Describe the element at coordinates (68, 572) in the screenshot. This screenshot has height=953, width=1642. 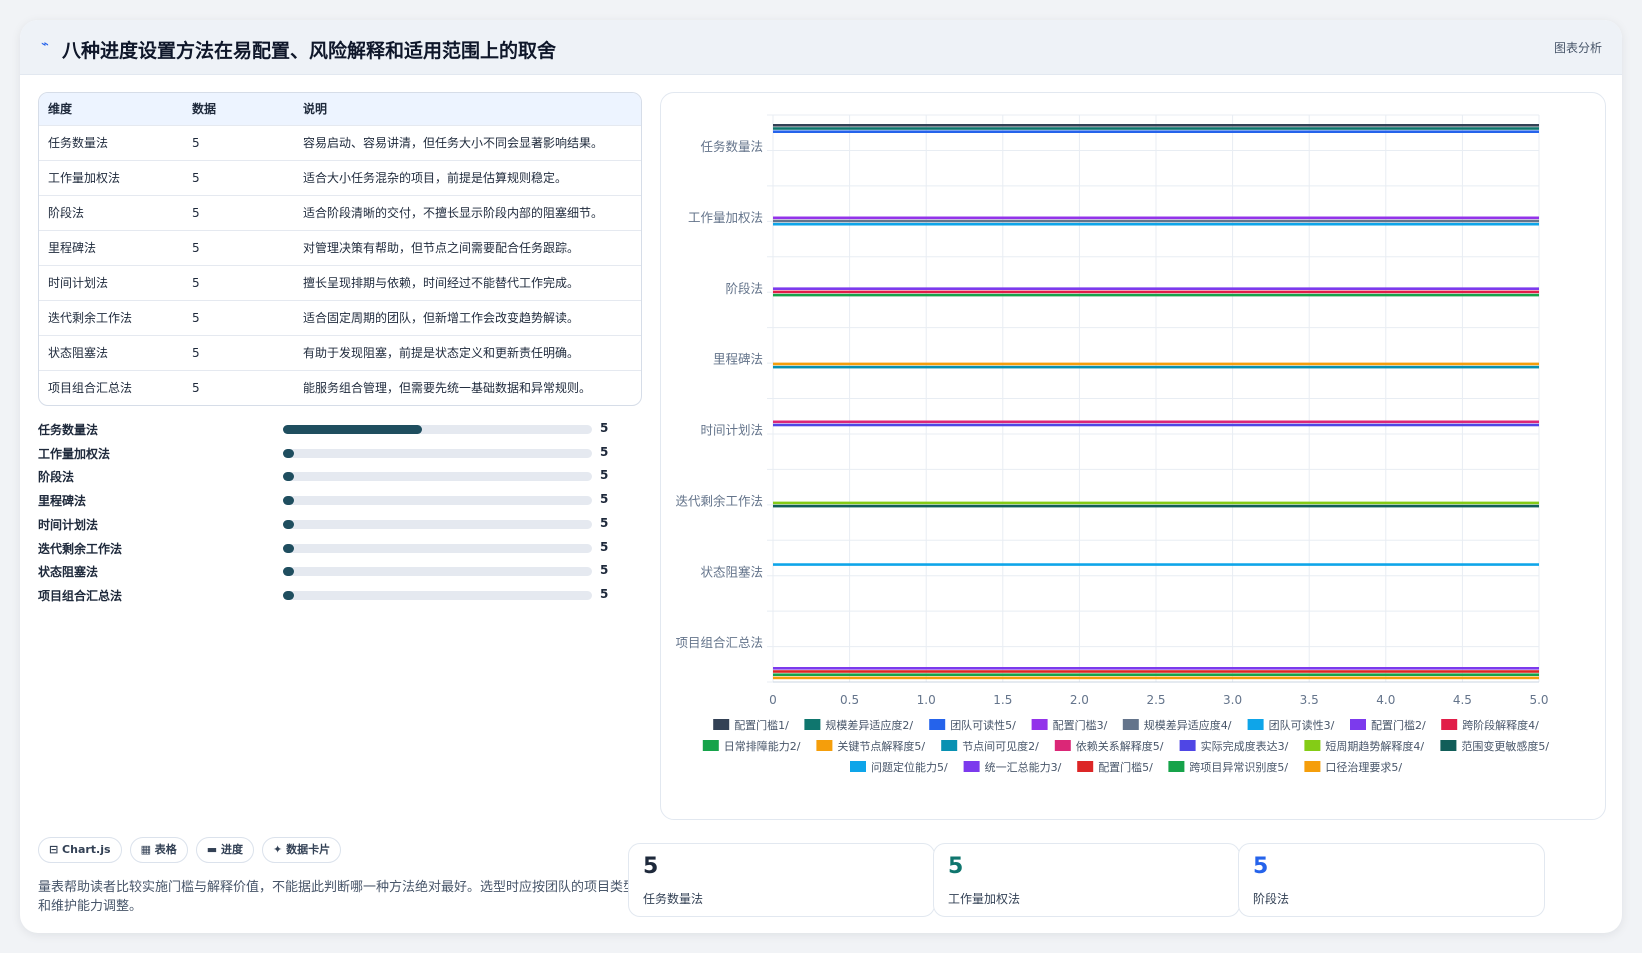
I see `progress-label: 状态阻塞法` at that location.